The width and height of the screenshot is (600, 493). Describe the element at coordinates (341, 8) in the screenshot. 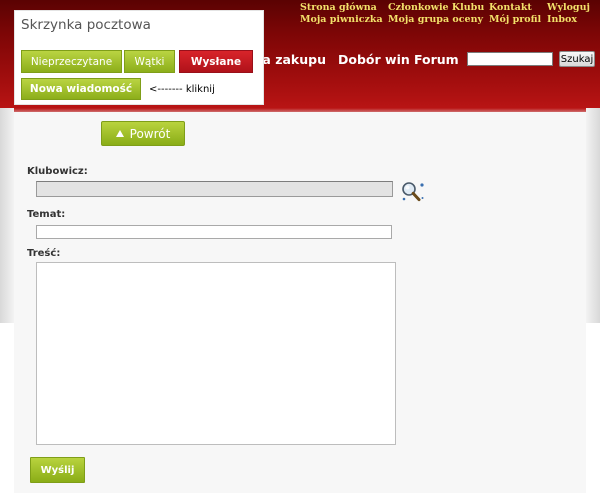

I see `link-strona-glowna: Strona główna` at that location.